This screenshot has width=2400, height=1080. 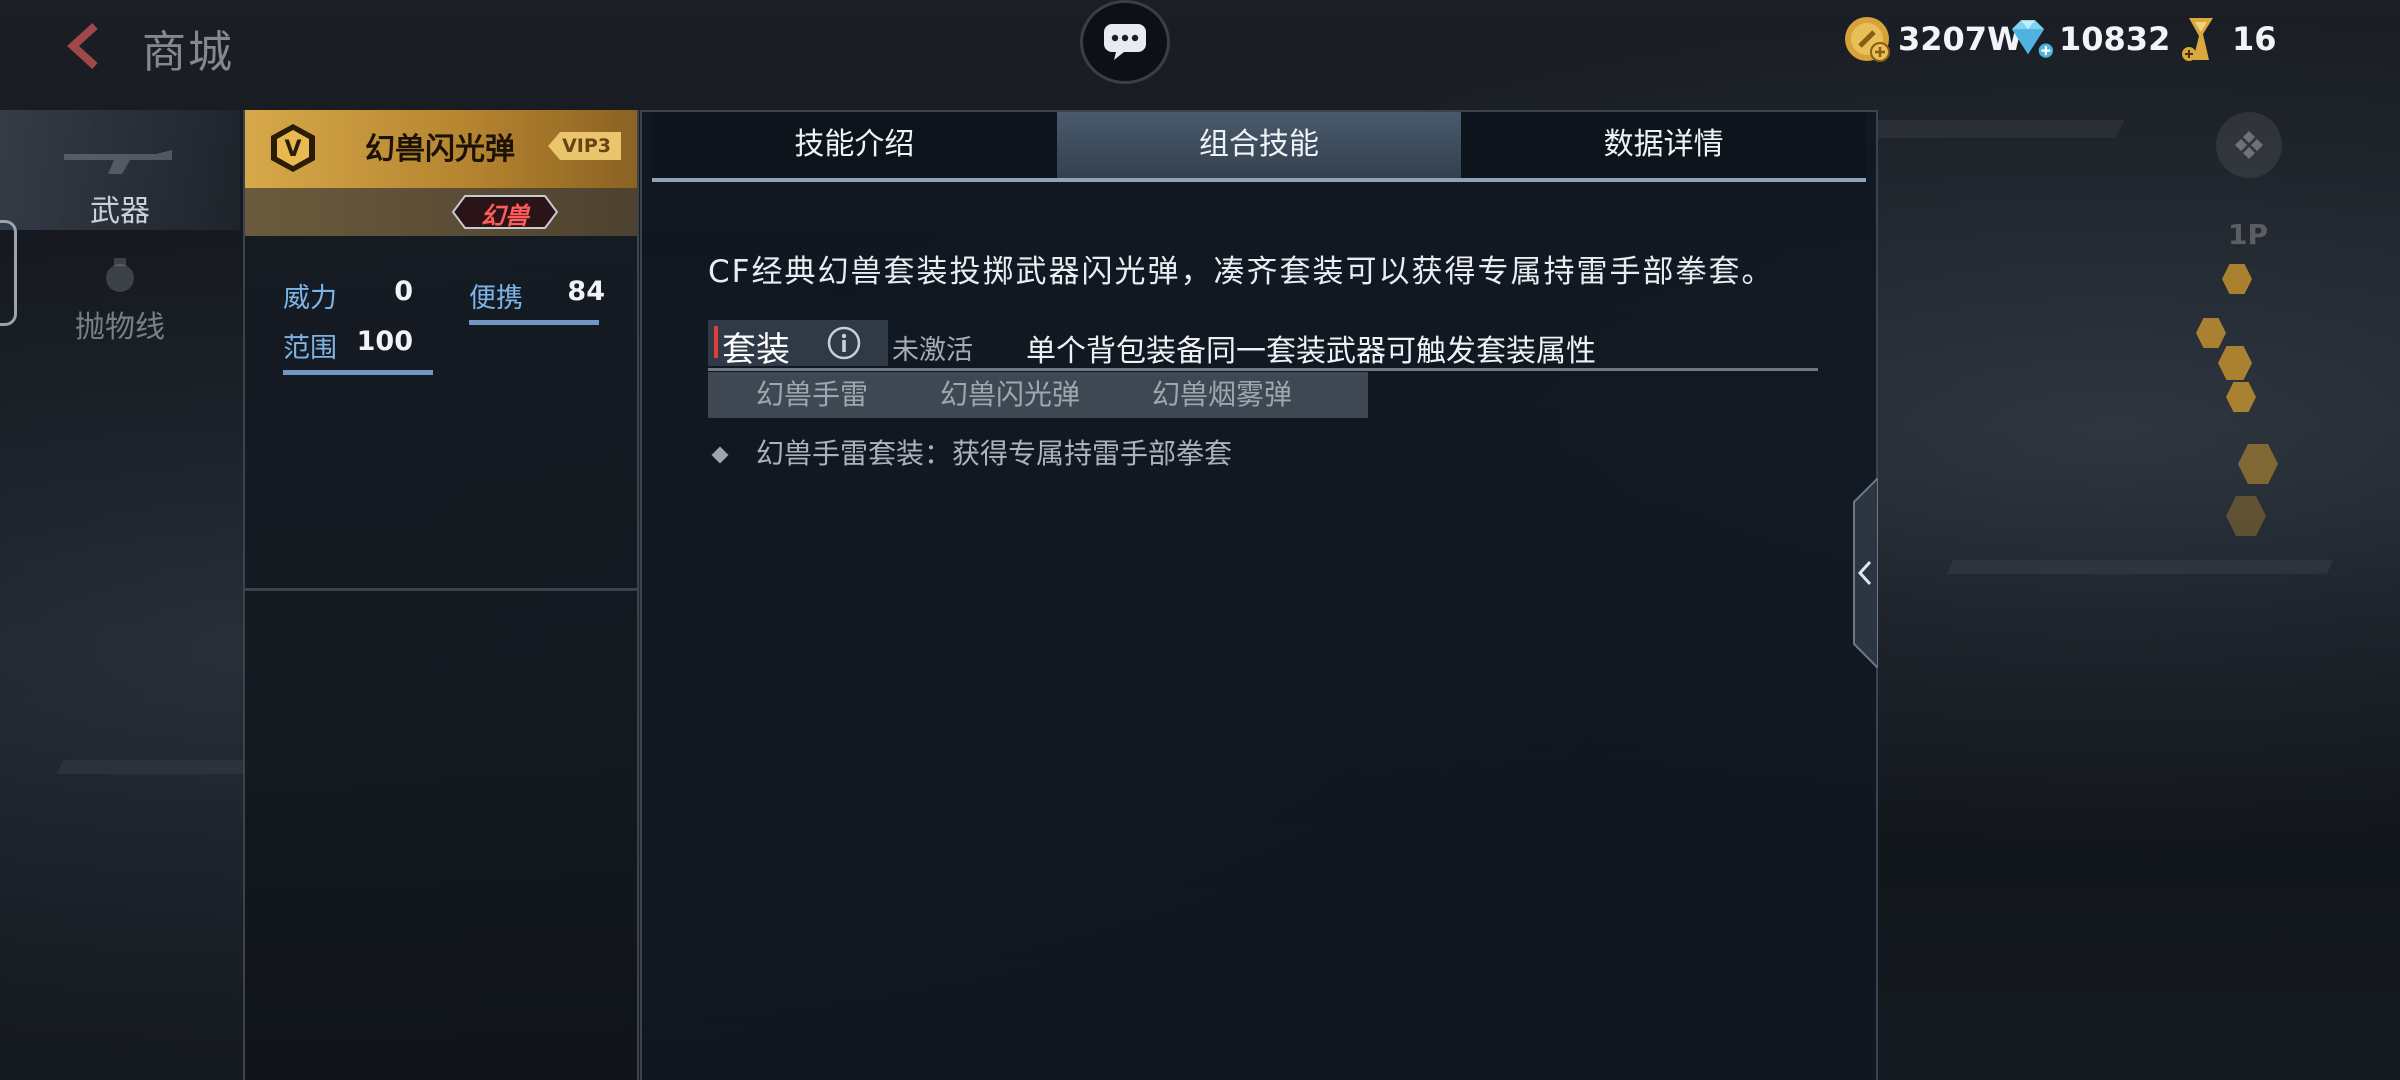 I want to click on back-button, so click(x=85, y=46).